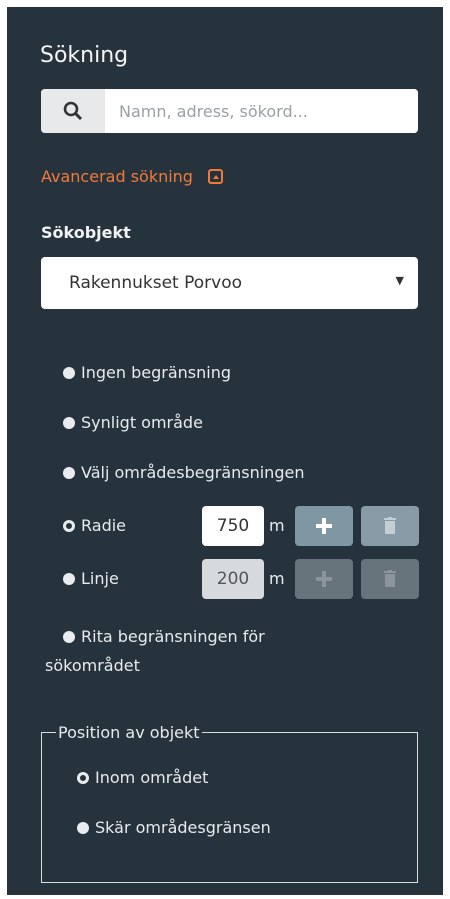 The image size is (450, 899). I want to click on radio-label: Inom området, so click(152, 777).